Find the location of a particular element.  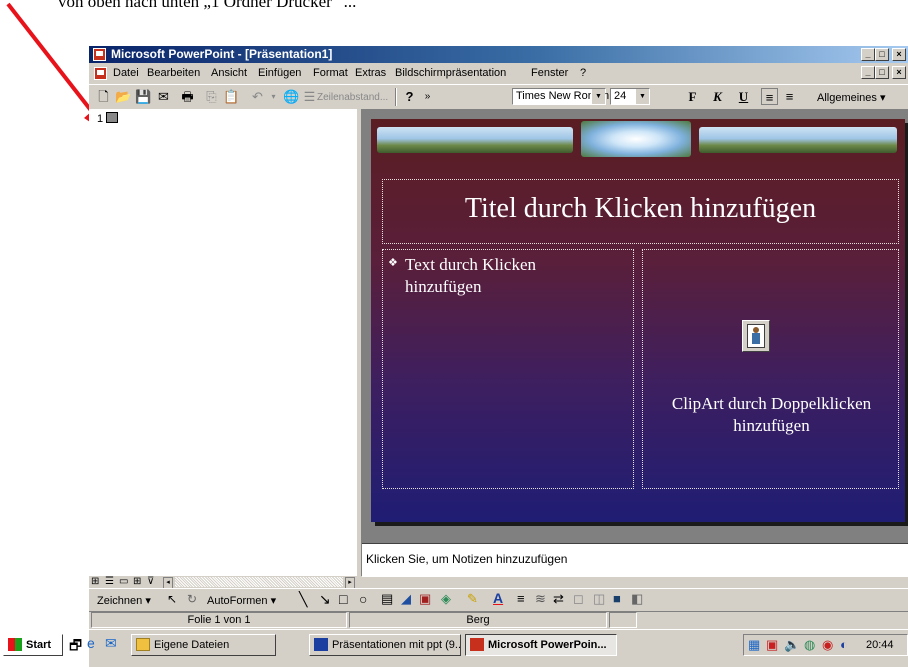

design-name: Berg is located at coordinates (478, 620).